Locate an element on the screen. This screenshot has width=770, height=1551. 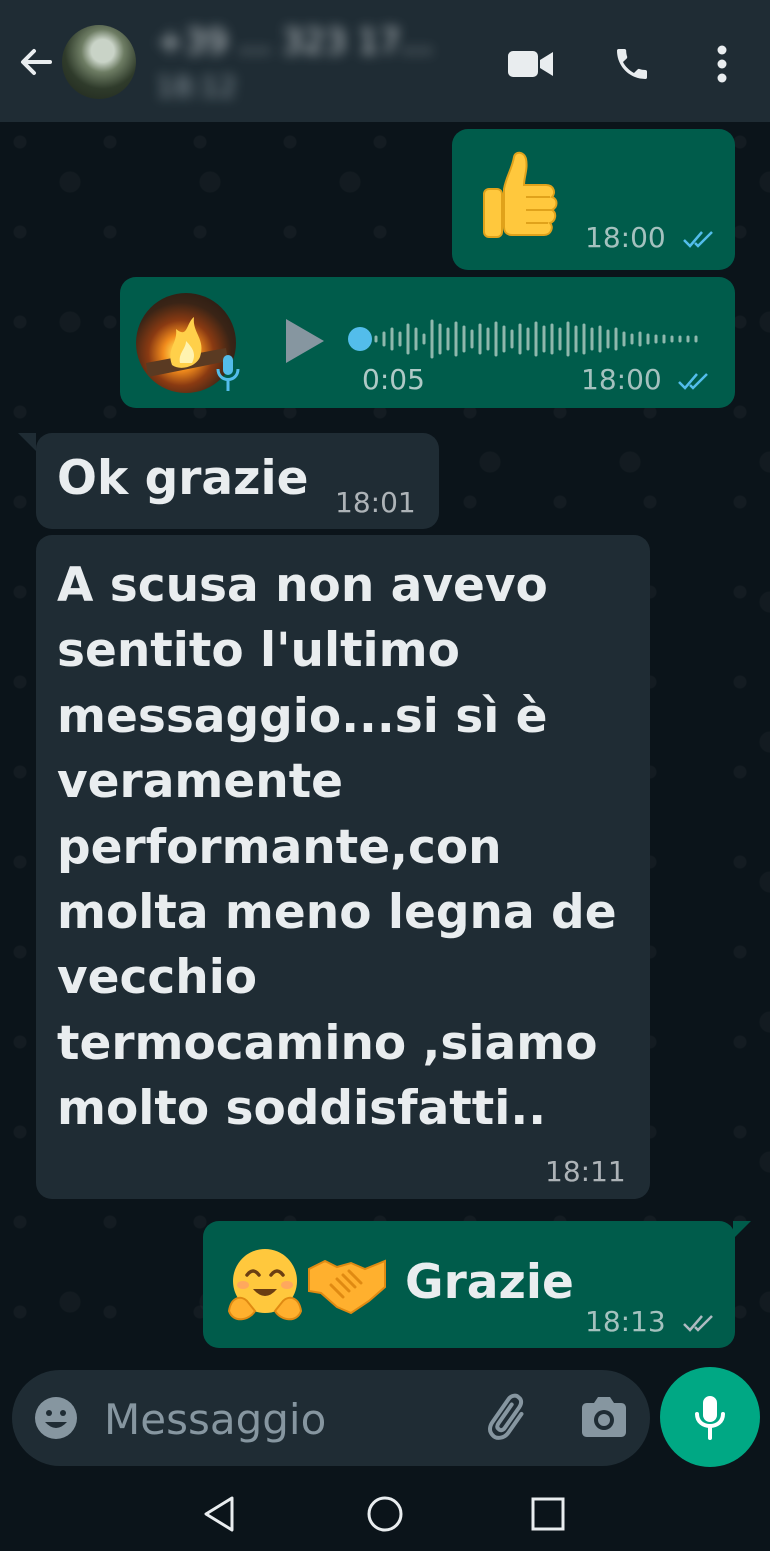
message-composer is located at coordinates (331, 1418).